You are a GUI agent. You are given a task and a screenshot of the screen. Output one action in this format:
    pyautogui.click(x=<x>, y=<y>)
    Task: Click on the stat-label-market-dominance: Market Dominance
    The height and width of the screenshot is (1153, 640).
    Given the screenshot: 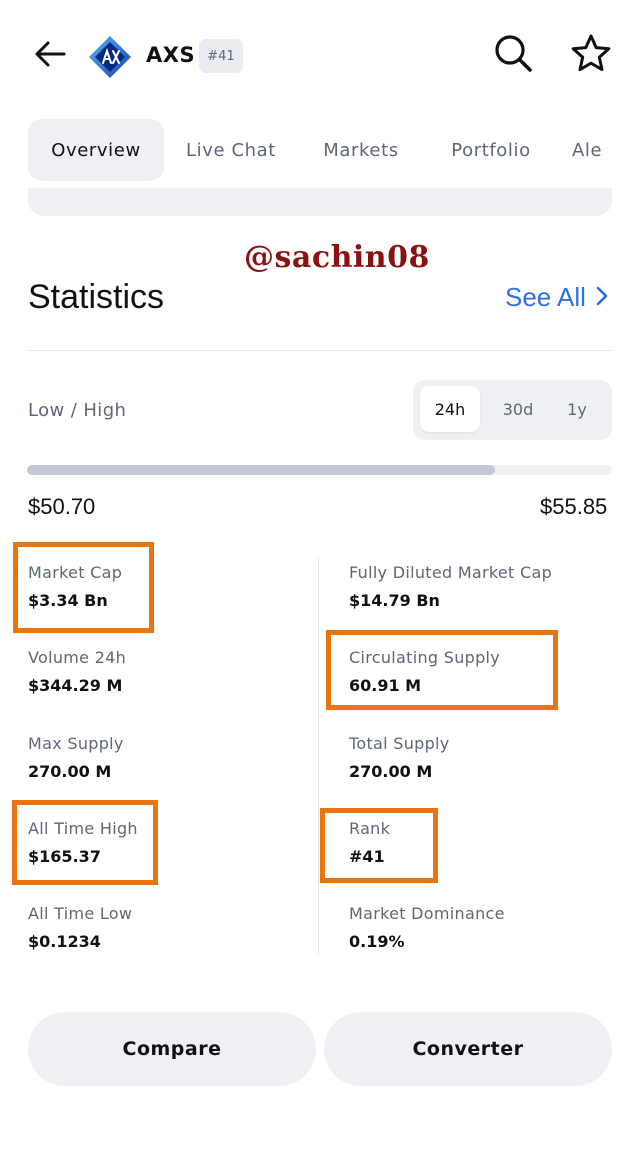 What is the action you would take?
    pyautogui.click(x=427, y=913)
    